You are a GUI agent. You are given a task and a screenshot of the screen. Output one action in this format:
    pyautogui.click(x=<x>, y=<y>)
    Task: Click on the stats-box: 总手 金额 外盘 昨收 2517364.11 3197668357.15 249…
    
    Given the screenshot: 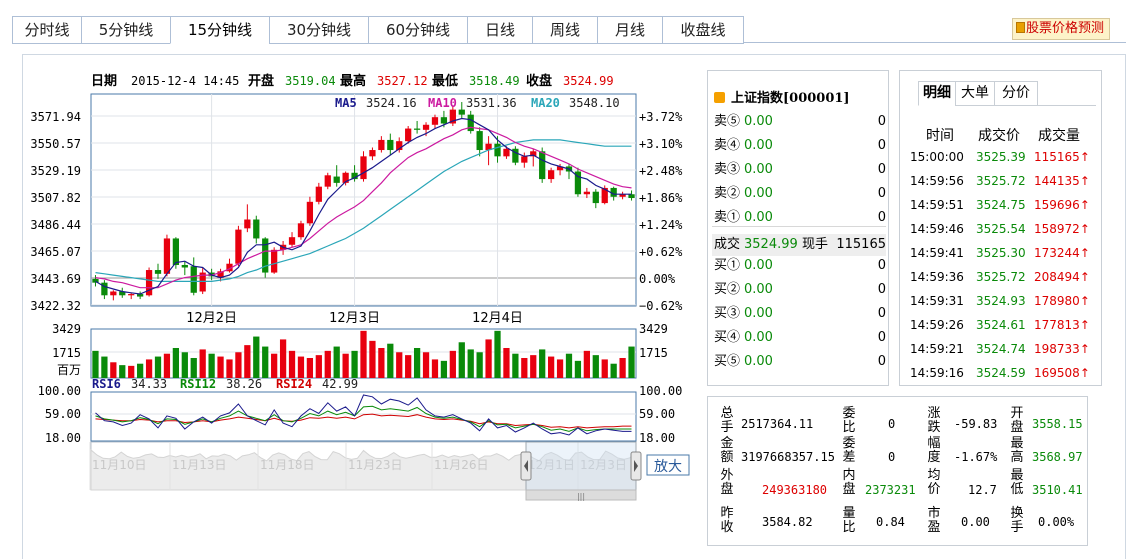 What is the action you would take?
    pyautogui.click(x=897, y=471)
    